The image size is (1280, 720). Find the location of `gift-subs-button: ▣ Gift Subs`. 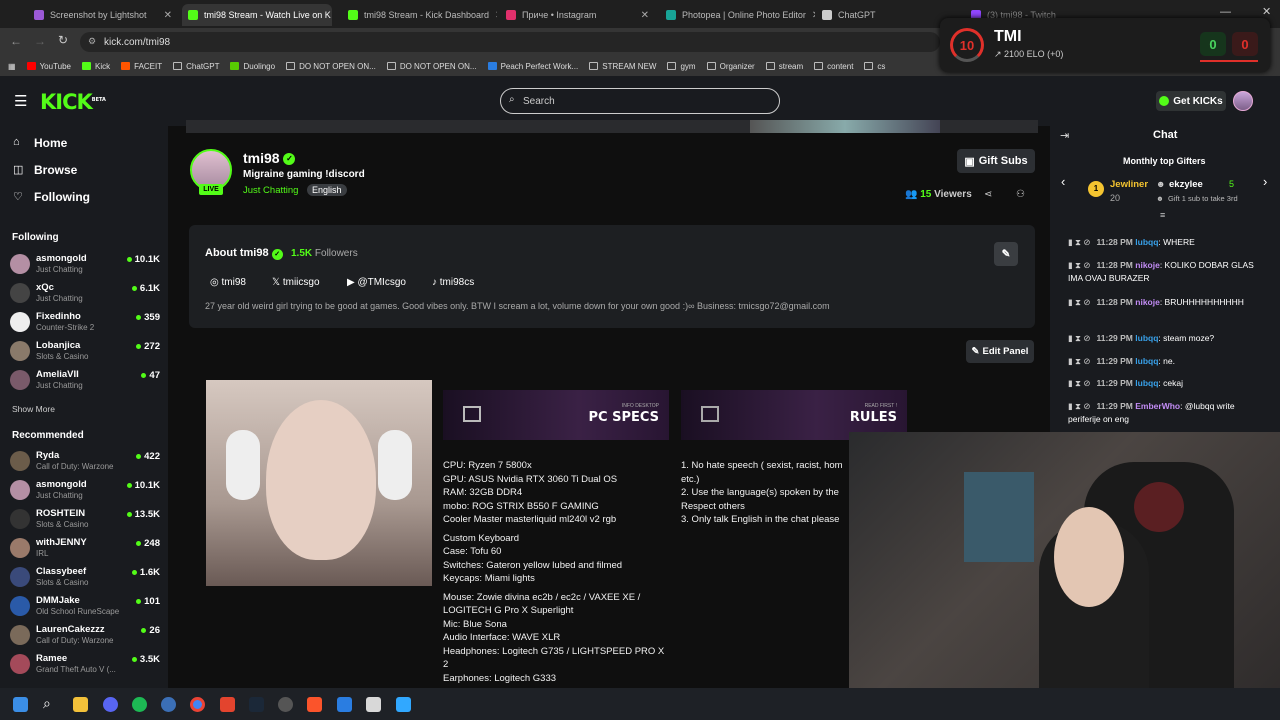

gift-subs-button: ▣ Gift Subs is located at coordinates (996, 161).